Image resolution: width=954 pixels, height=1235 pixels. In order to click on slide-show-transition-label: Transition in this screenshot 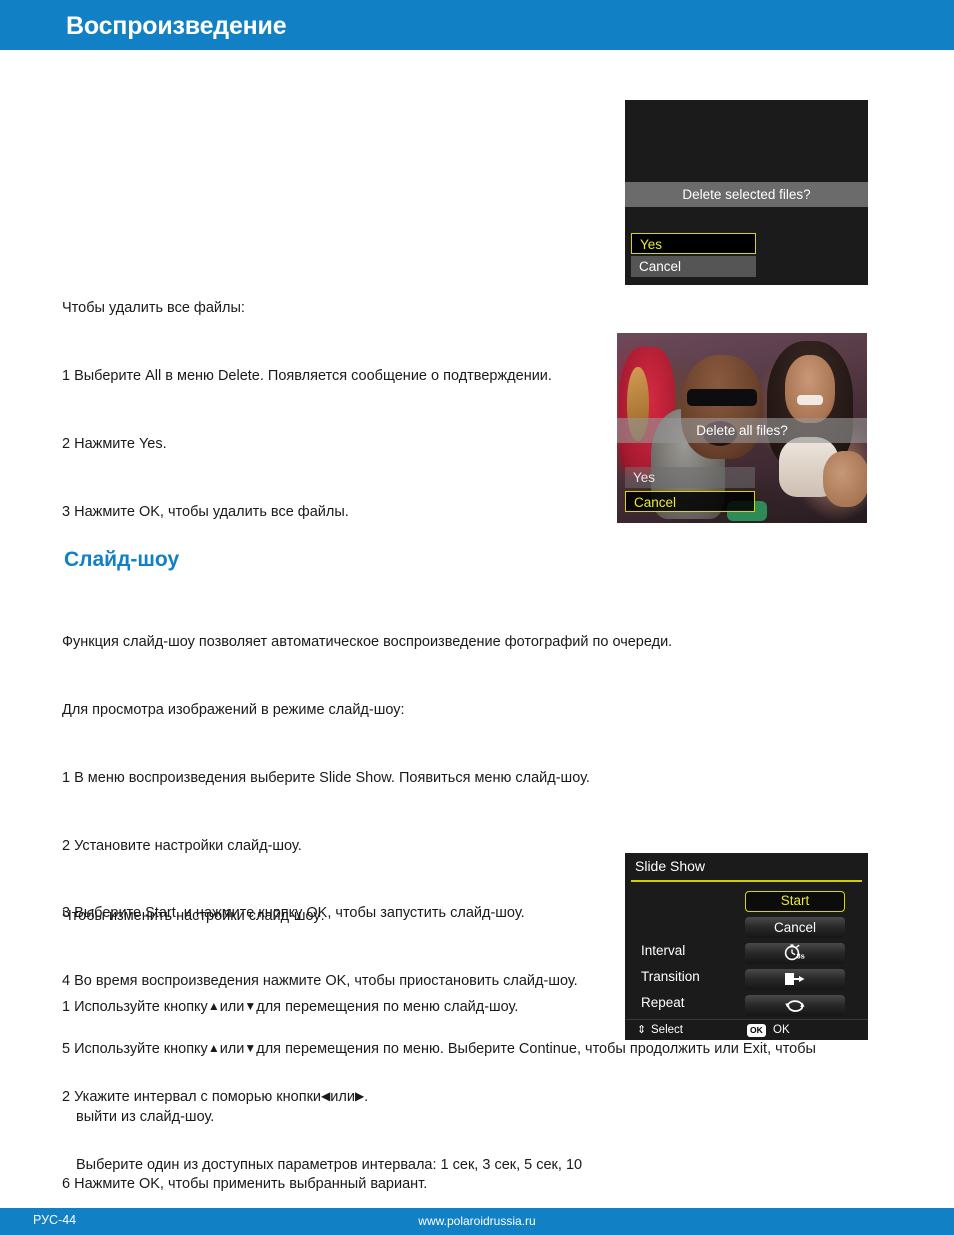, I will do `click(670, 976)`.